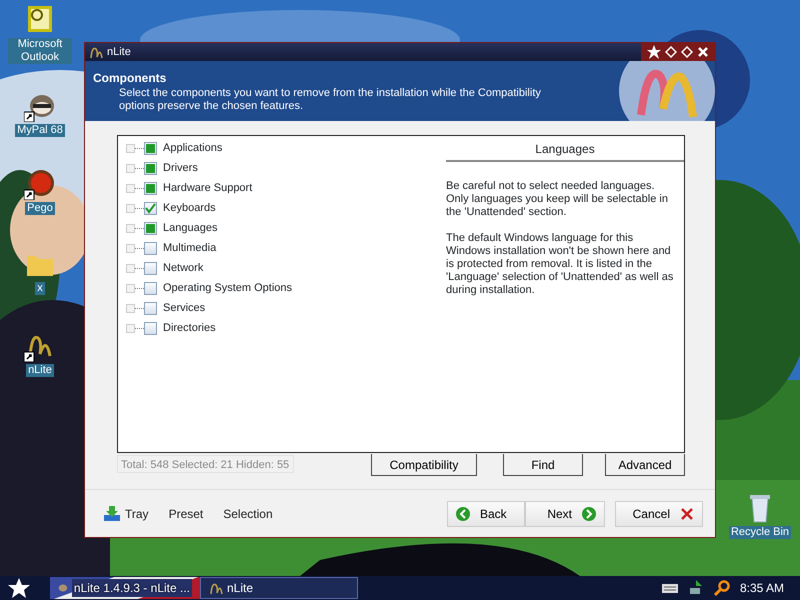  What do you see at coordinates (762, 588) in the screenshot?
I see `clock: 8:35 AM` at bounding box center [762, 588].